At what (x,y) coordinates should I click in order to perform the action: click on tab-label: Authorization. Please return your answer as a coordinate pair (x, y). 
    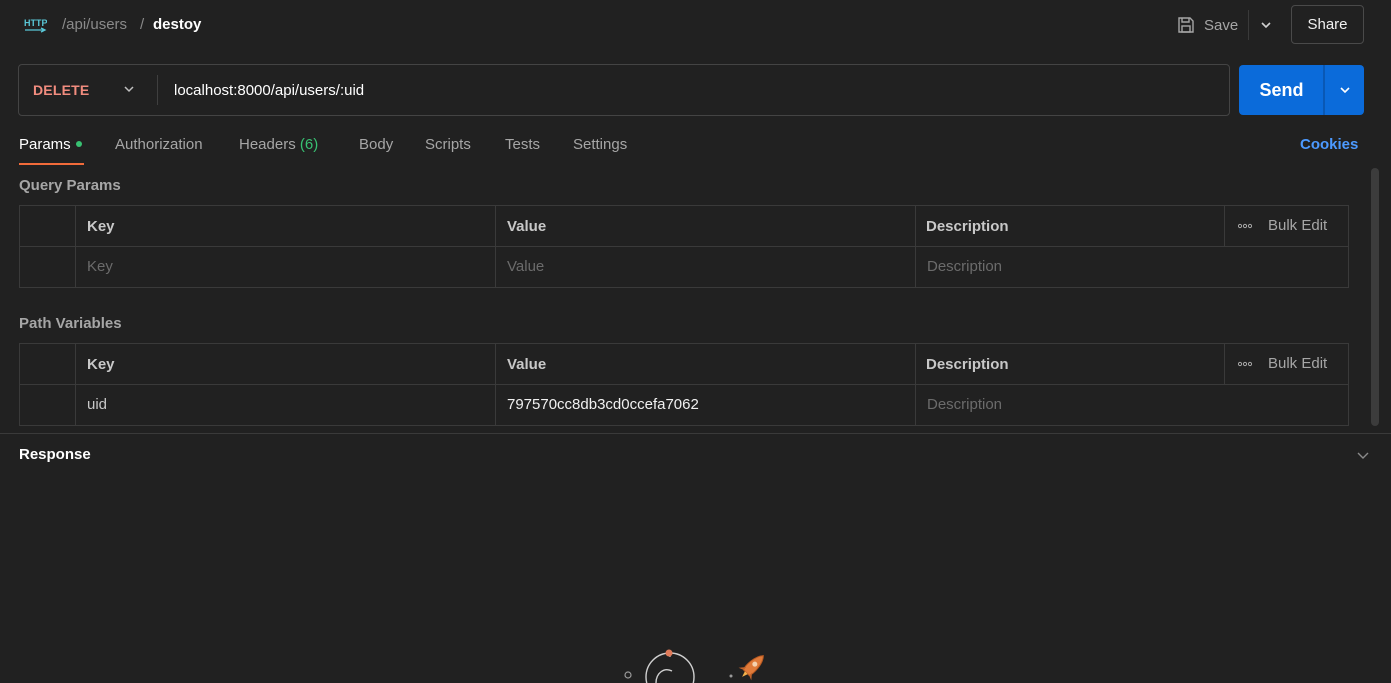
    Looking at the image, I should click on (159, 144).